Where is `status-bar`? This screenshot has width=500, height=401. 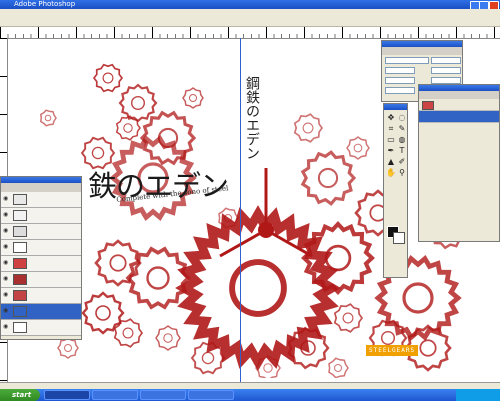
status-bar is located at coordinates (250, 385).